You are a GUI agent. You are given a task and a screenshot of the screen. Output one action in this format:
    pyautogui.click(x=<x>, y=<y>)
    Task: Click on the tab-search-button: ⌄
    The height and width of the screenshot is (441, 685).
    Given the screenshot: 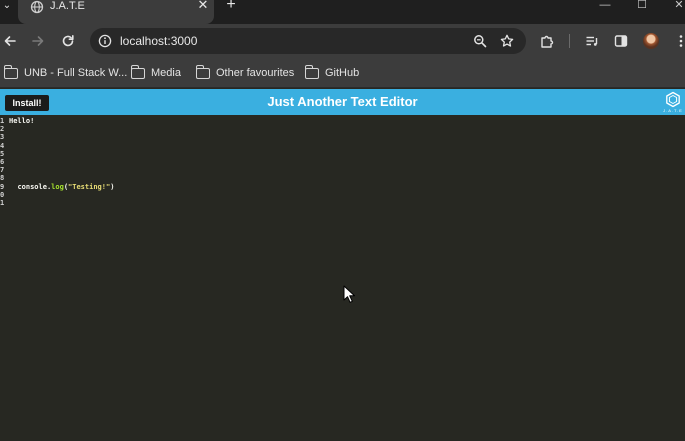 What is the action you would take?
    pyautogui.click(x=7, y=7)
    